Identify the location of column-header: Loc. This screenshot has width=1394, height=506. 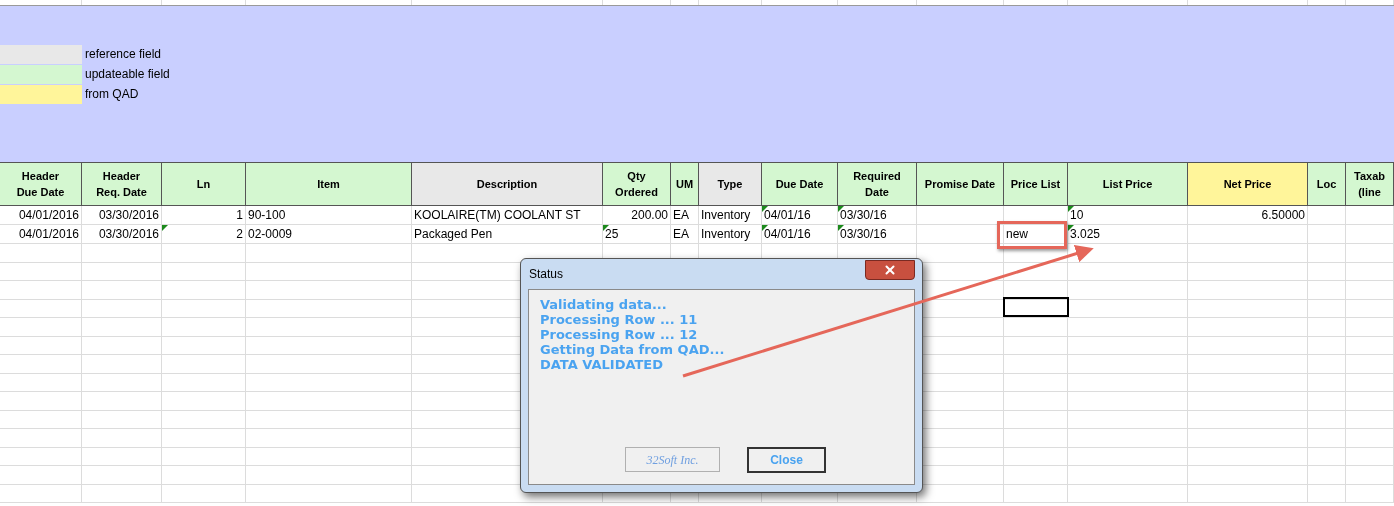
(1327, 184).